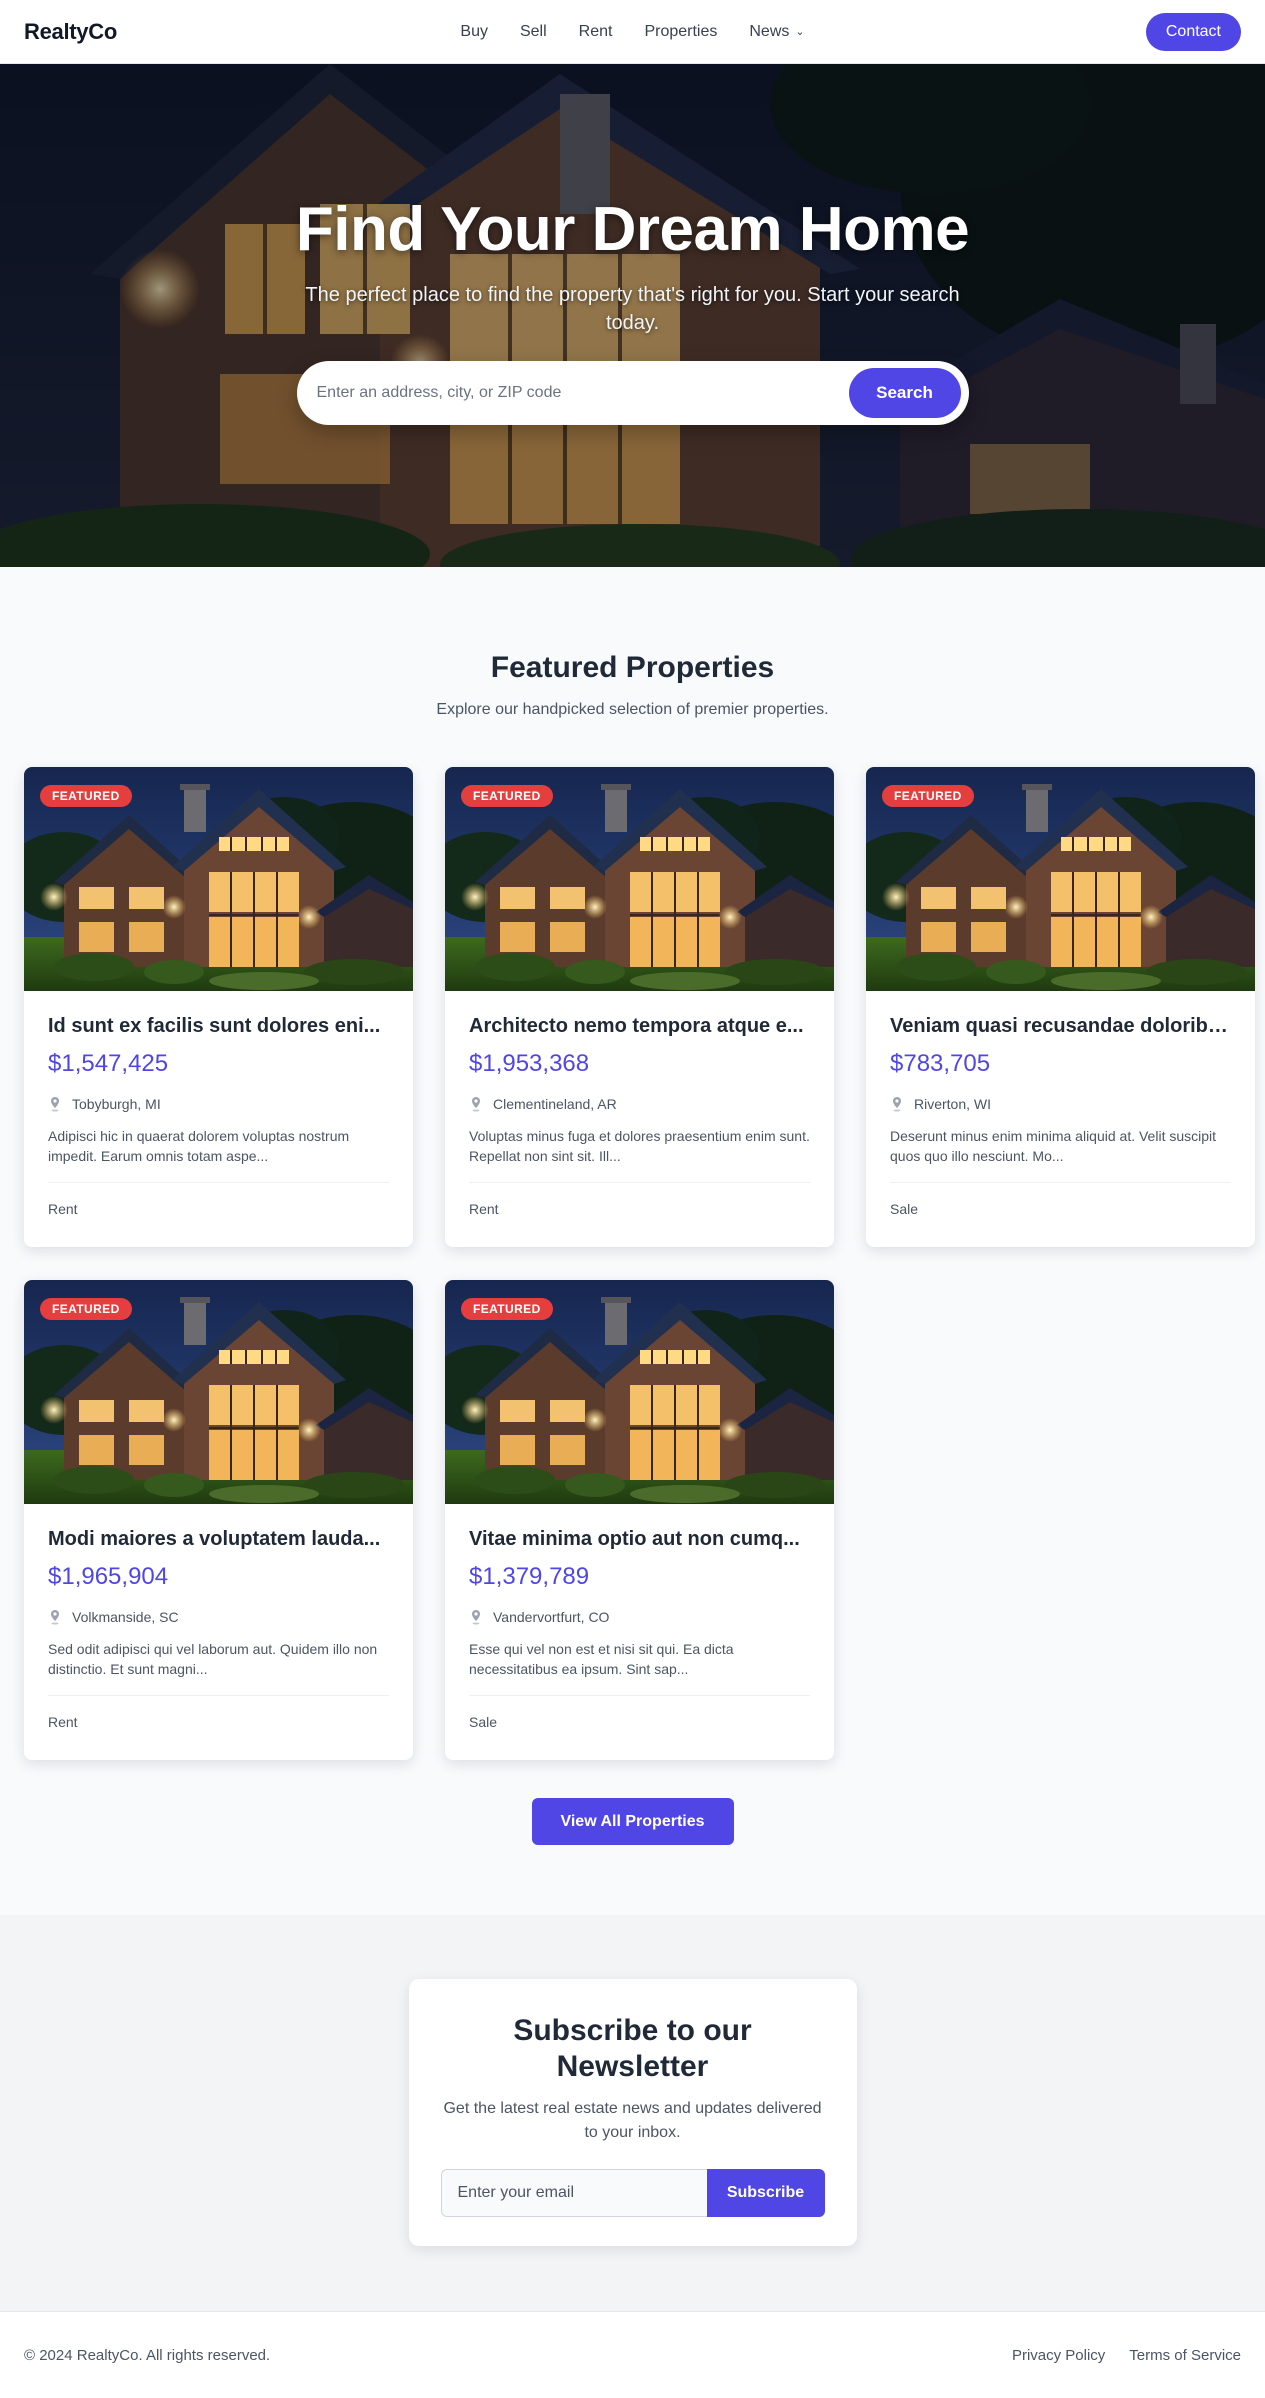  I want to click on view-all-properties-button: View All Properties, so click(632, 1821).